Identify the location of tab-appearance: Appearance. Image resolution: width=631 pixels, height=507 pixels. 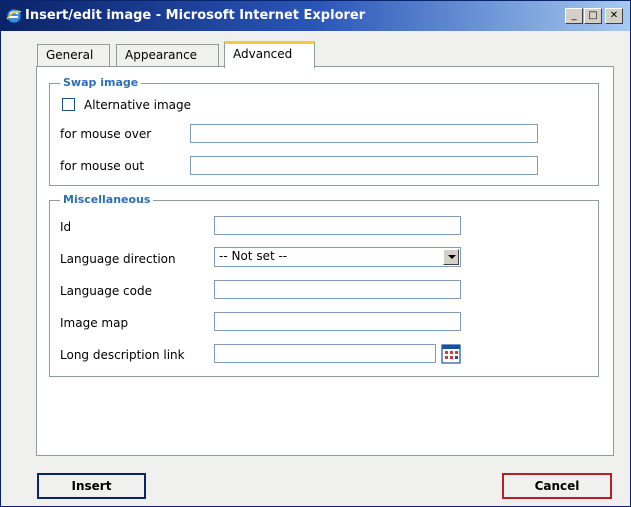
(167, 56).